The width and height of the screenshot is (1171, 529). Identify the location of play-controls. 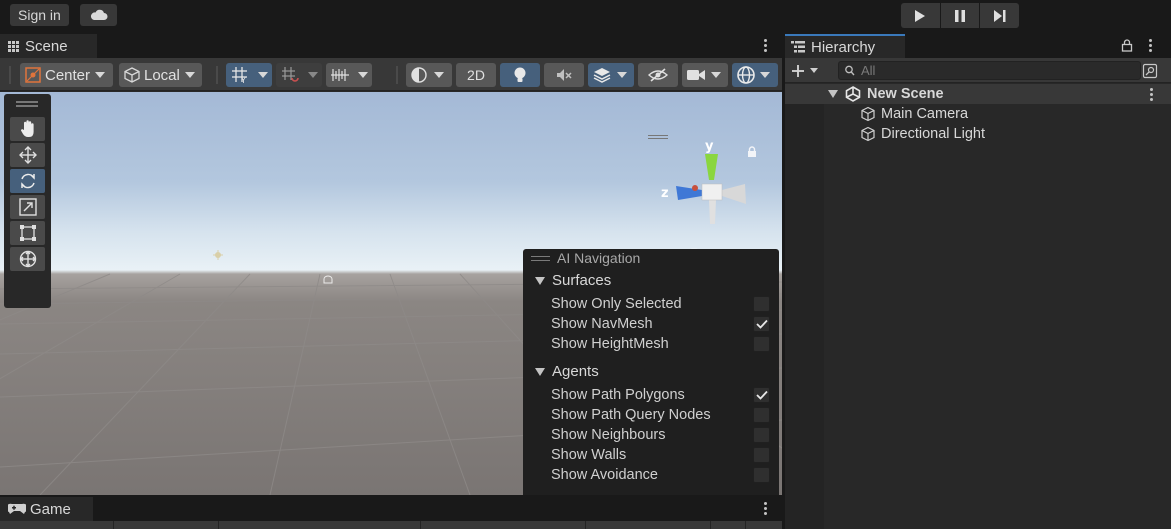
(960, 15).